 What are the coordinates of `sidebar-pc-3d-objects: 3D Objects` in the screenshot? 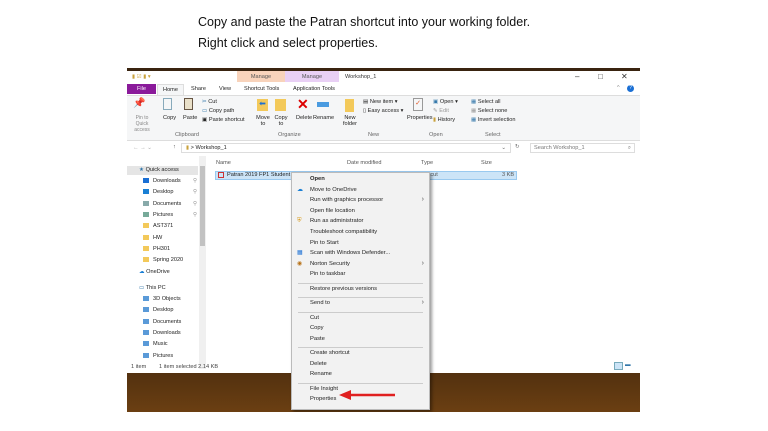 It's located at (162, 299).